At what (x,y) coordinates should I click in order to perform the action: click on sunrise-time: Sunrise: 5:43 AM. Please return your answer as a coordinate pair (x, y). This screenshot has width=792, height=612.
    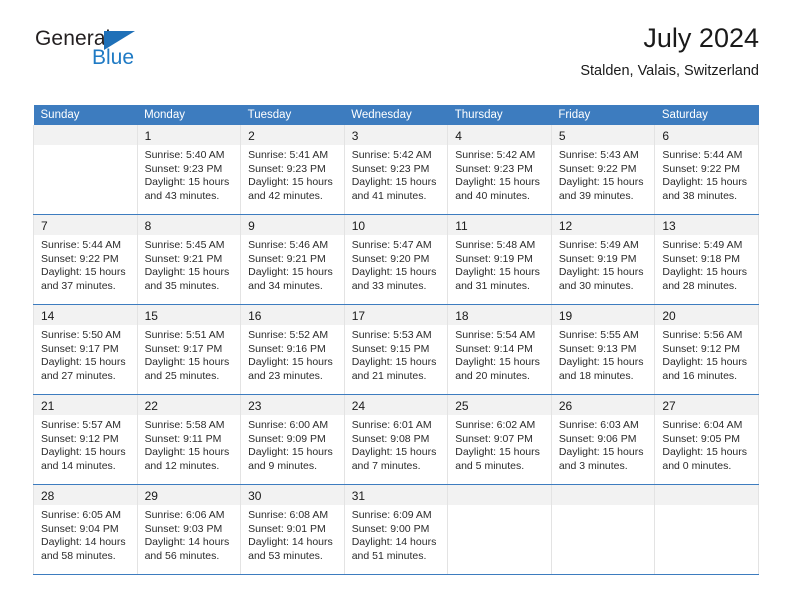
    Looking at the image, I should click on (598, 155).